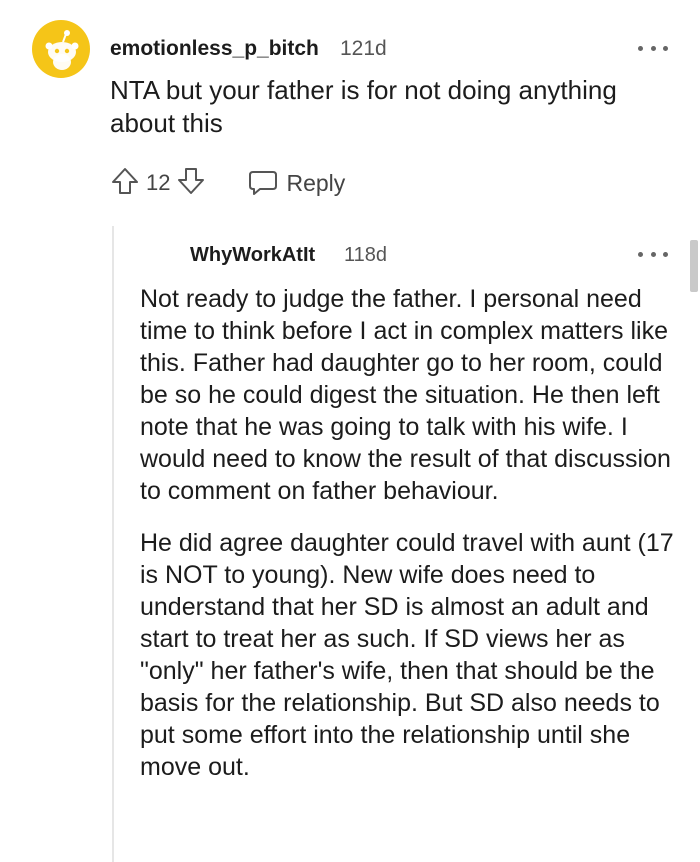  Describe the element at coordinates (158, 182) in the screenshot. I see `vote-count: 12` at that location.